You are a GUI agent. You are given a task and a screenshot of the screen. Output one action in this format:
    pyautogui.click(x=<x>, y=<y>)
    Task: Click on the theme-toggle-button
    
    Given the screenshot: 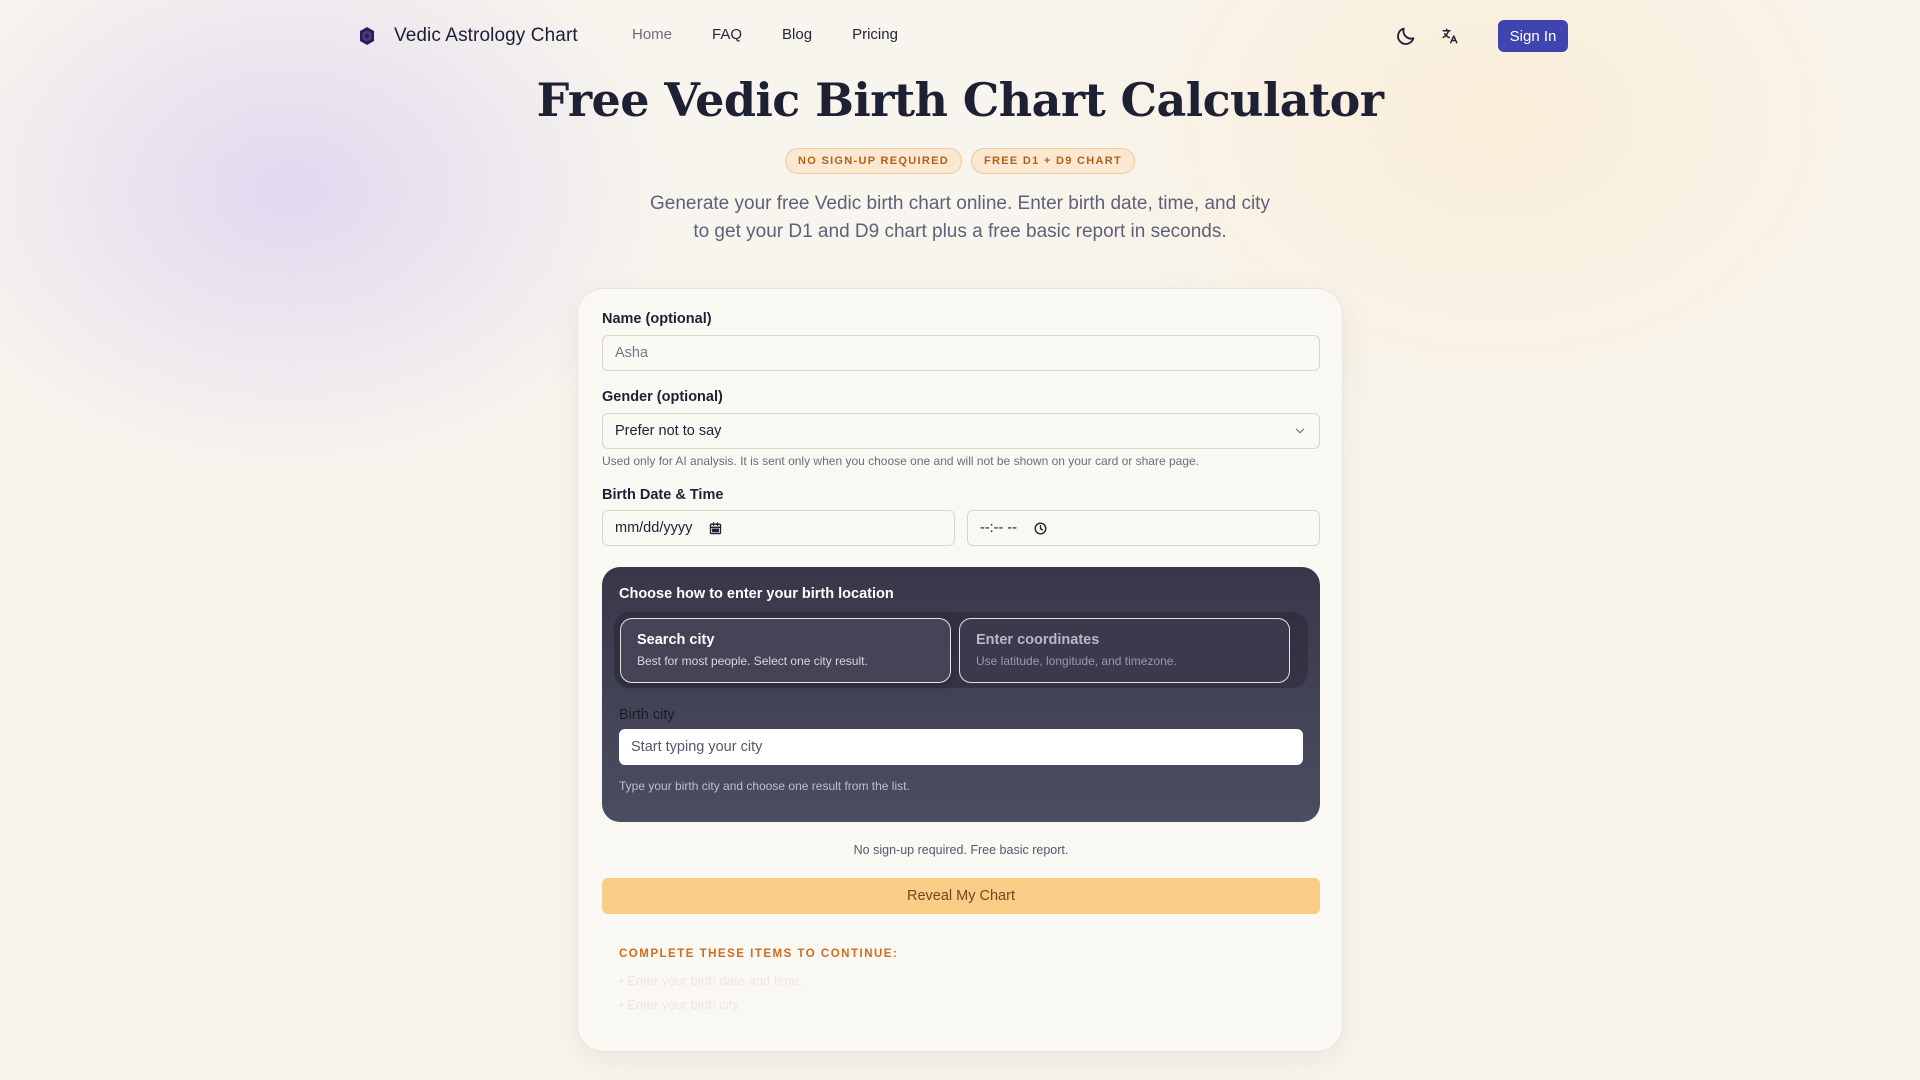 What is the action you would take?
    pyautogui.click(x=1406, y=36)
    